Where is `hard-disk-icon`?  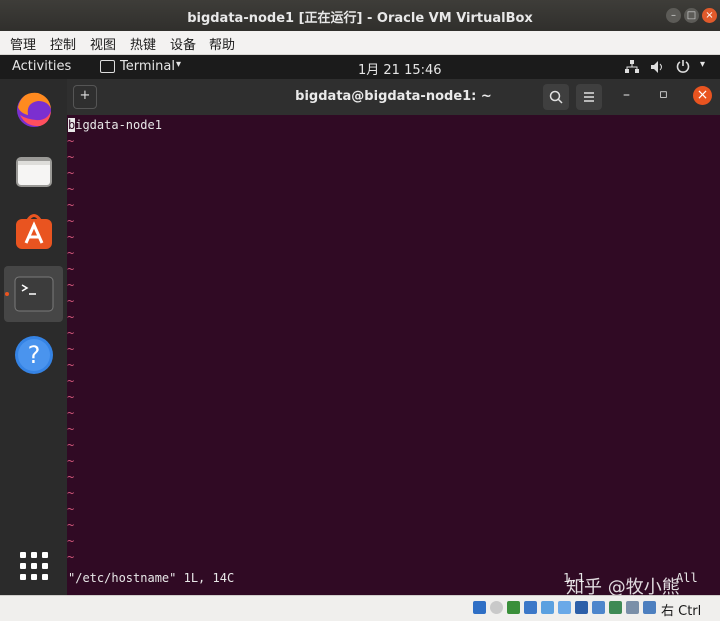
hard-disk-icon is located at coordinates (479, 607).